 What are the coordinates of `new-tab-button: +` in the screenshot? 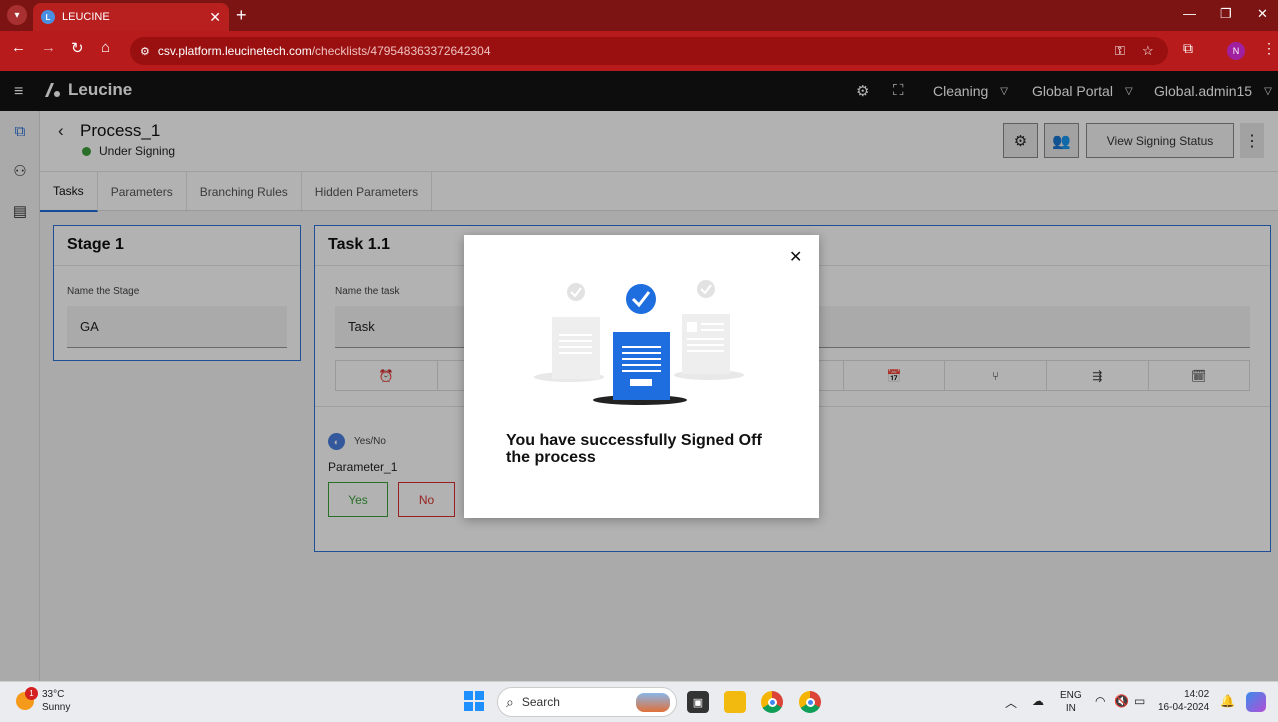 It's located at (241, 15).